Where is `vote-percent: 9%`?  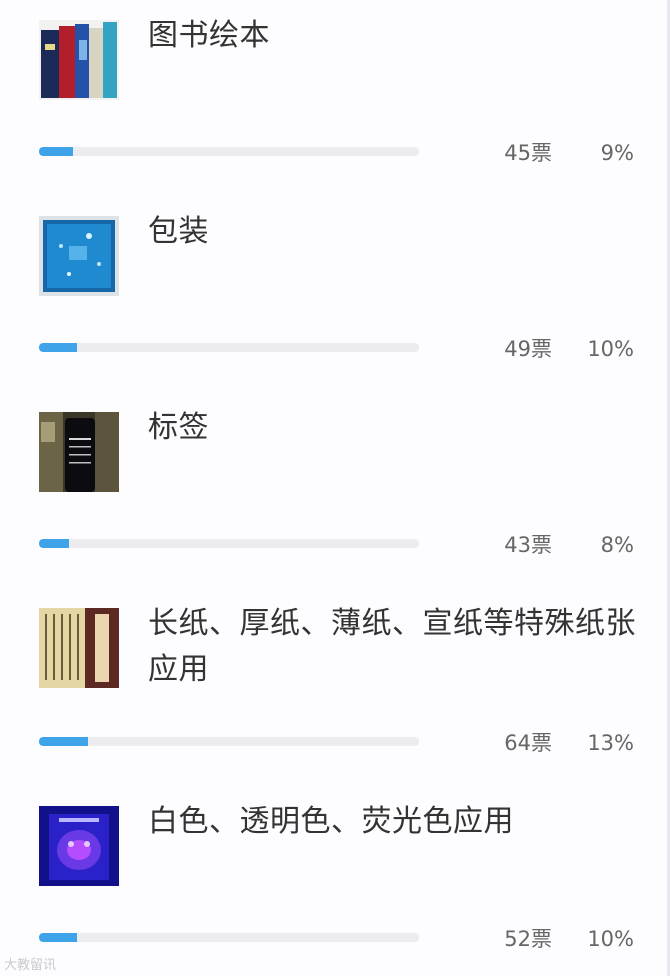
vote-percent: 9% is located at coordinates (617, 153).